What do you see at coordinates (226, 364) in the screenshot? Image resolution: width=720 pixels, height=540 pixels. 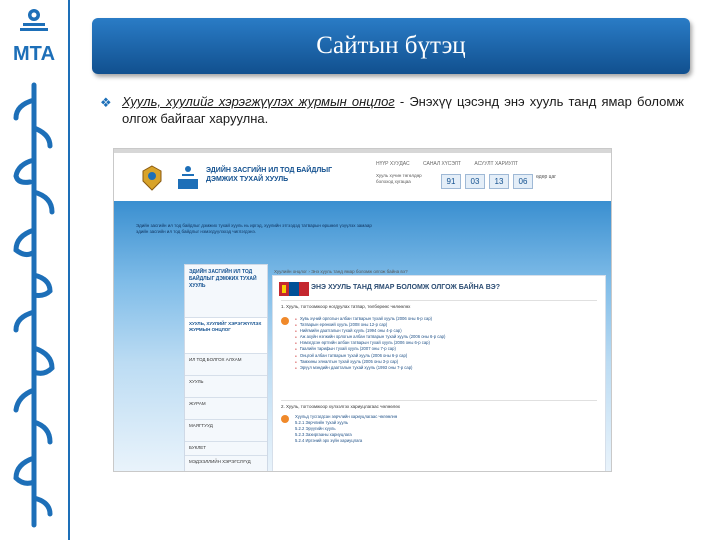 I see `sidebar-item-steps: ИЛ ТОД БОЛГОХ АЛХАМ` at bounding box center [226, 364].